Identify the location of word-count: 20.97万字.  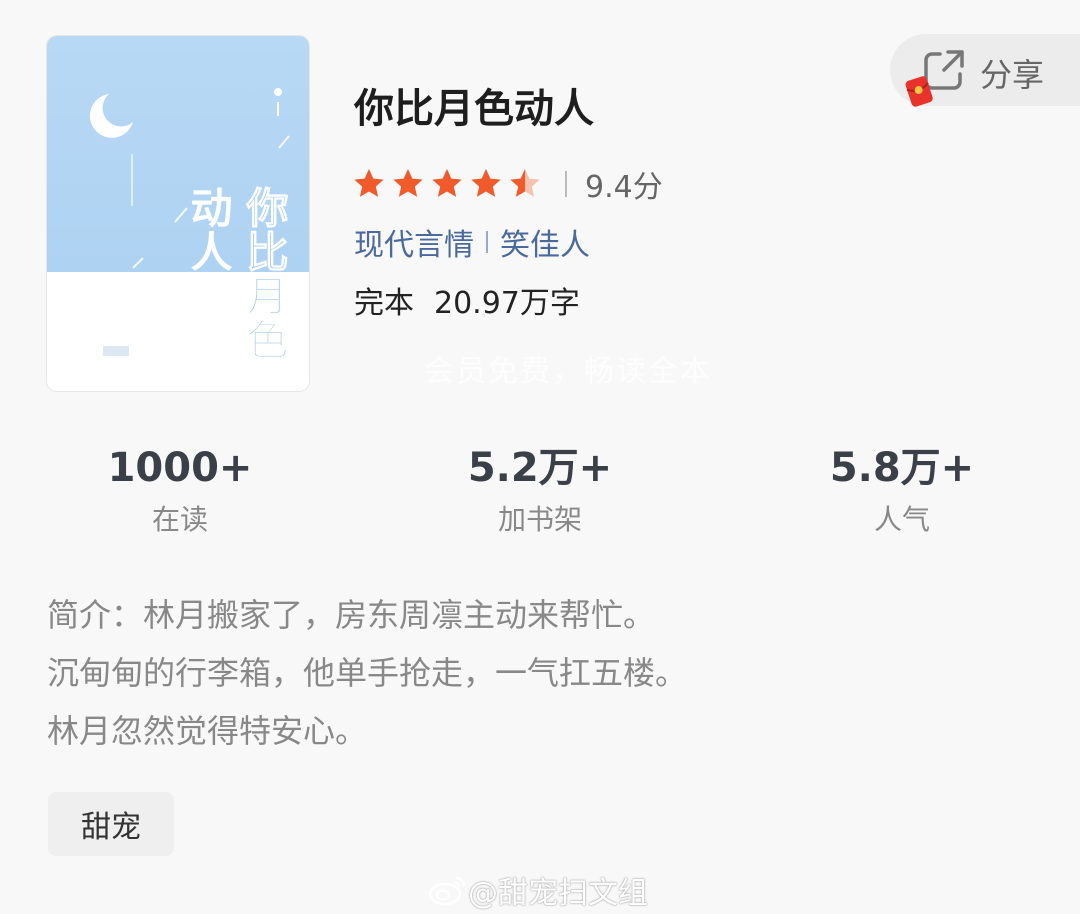
(507, 303).